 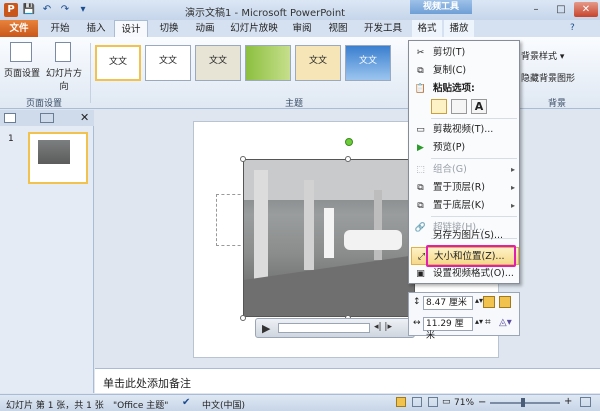 I want to click on theme-3: 文文, so click(x=218, y=63).